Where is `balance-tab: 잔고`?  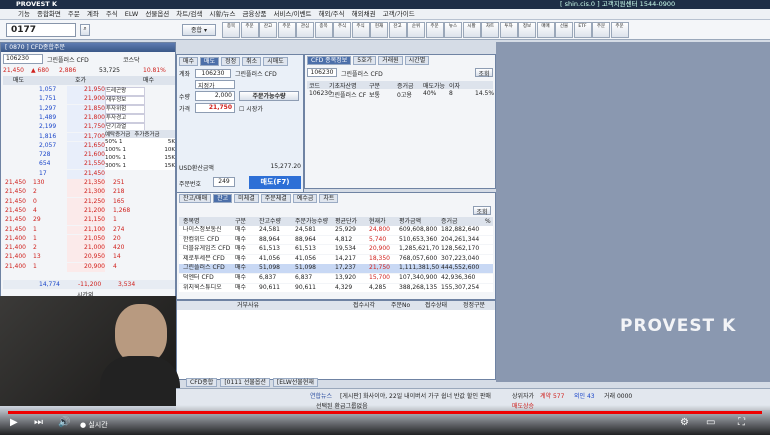
balance-tab: 잔고 is located at coordinates (223, 198).